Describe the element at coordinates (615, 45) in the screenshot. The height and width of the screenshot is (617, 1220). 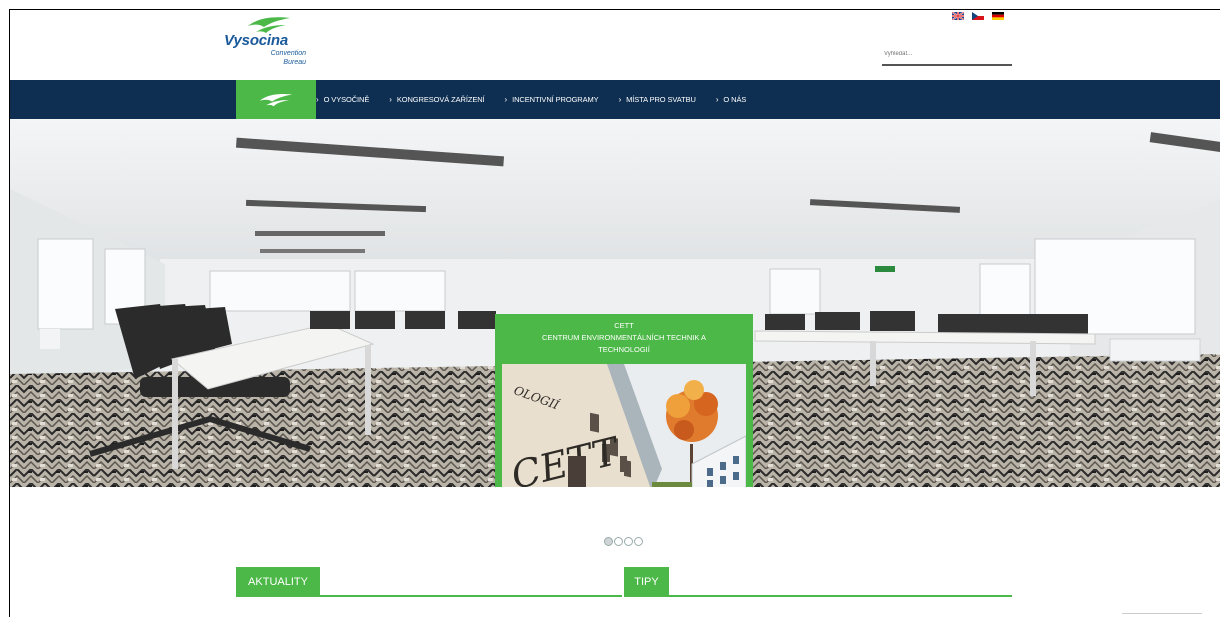
I see `site-header: Vysocina Convention Bureau` at that location.